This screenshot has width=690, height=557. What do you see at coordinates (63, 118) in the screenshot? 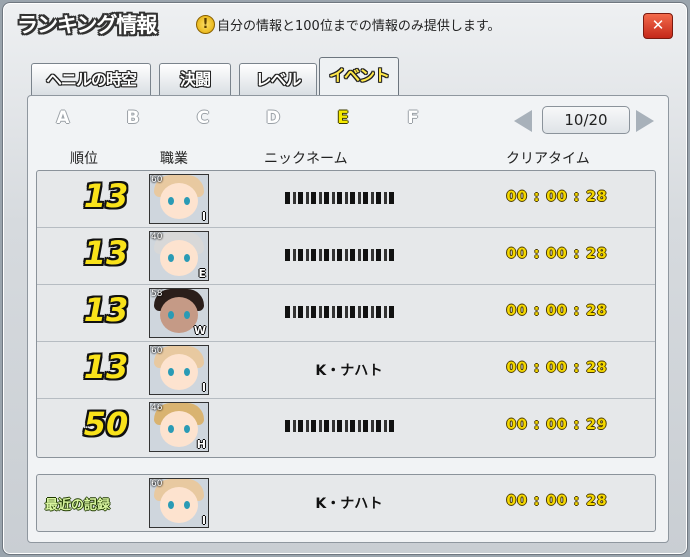
I see `subtab-a: A` at bounding box center [63, 118].